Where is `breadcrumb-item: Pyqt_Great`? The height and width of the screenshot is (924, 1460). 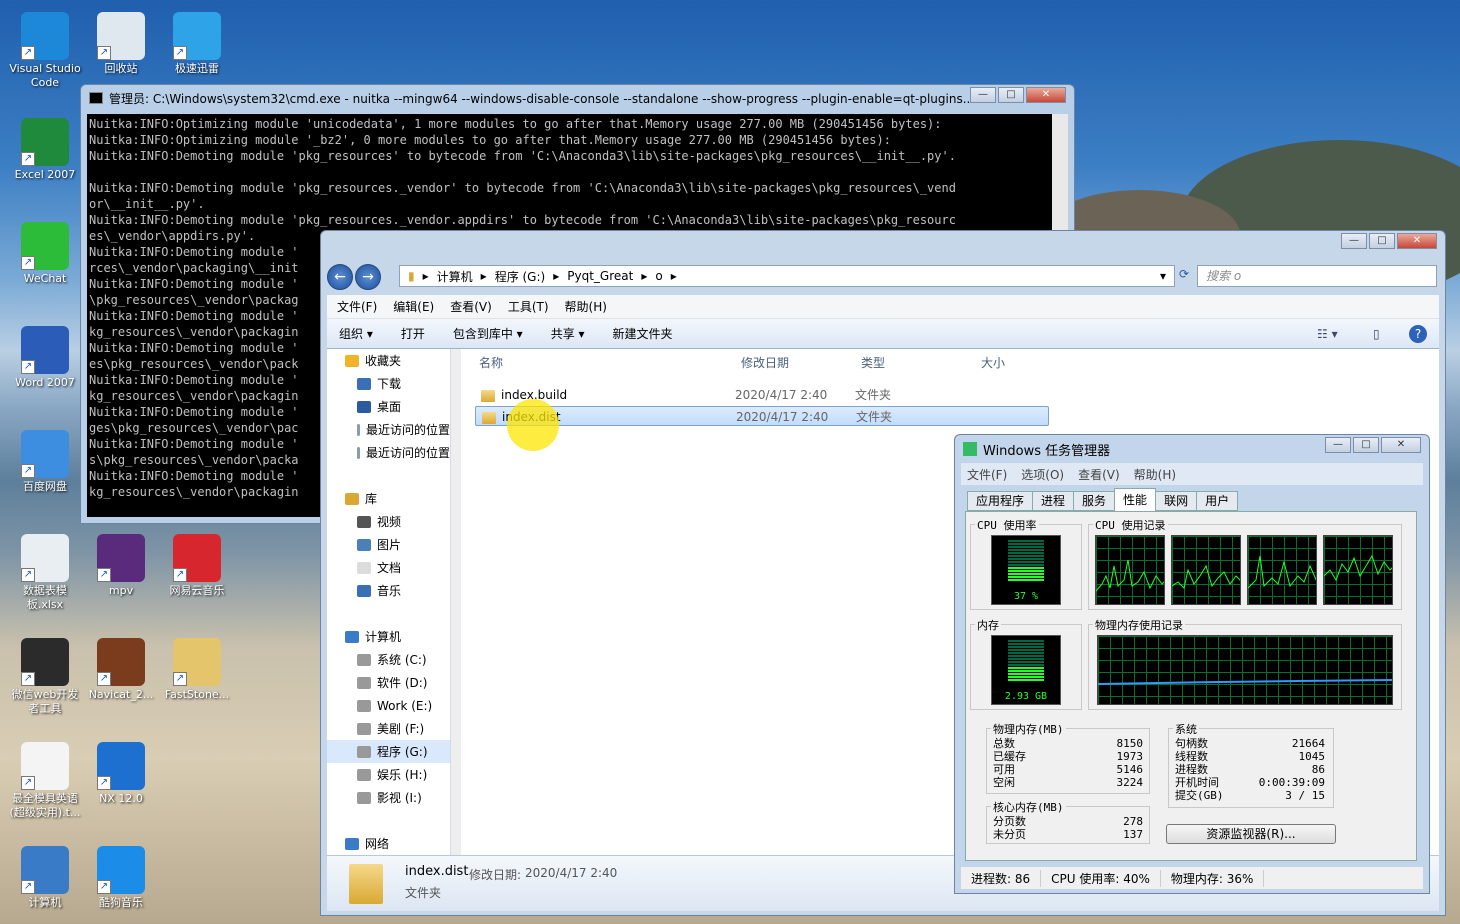
breadcrumb-item: Pyqt_Great is located at coordinates (600, 276).